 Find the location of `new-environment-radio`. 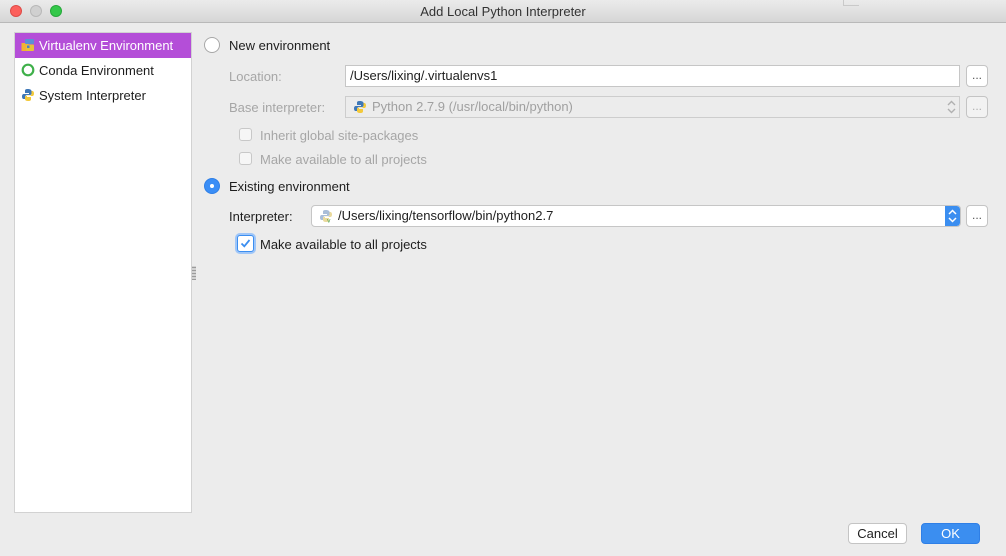

new-environment-radio is located at coordinates (212, 45).